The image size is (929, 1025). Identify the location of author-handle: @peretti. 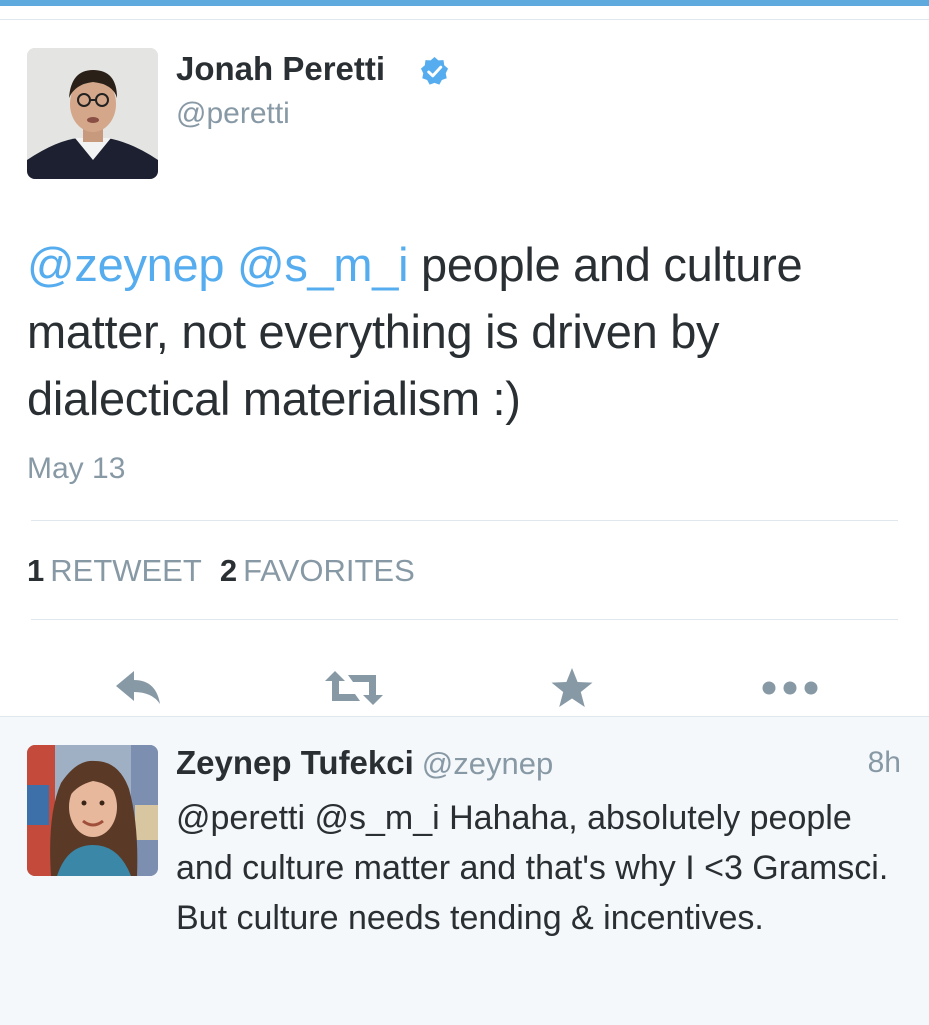
(233, 114).